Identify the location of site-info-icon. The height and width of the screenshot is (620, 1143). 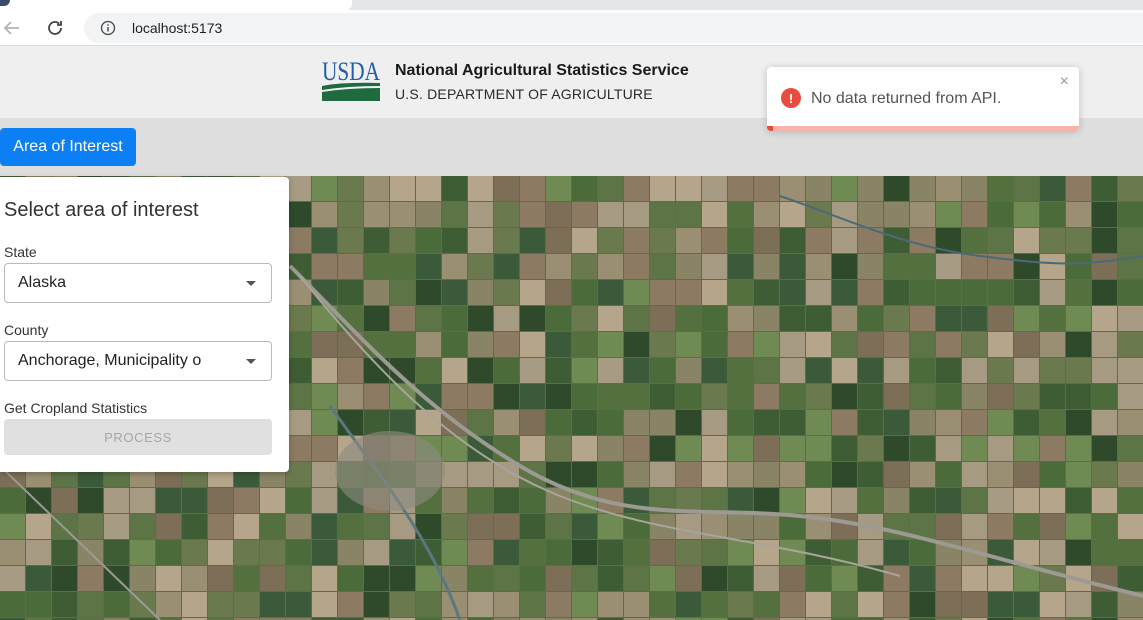
(108, 28).